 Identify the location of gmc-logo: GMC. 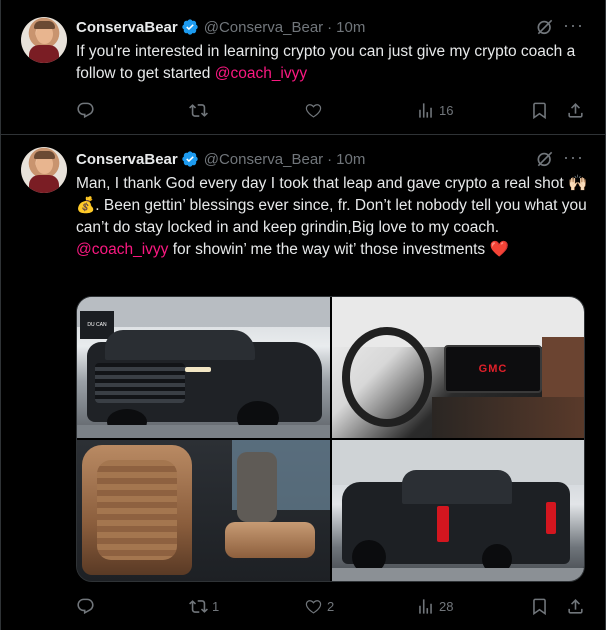
(493, 369).